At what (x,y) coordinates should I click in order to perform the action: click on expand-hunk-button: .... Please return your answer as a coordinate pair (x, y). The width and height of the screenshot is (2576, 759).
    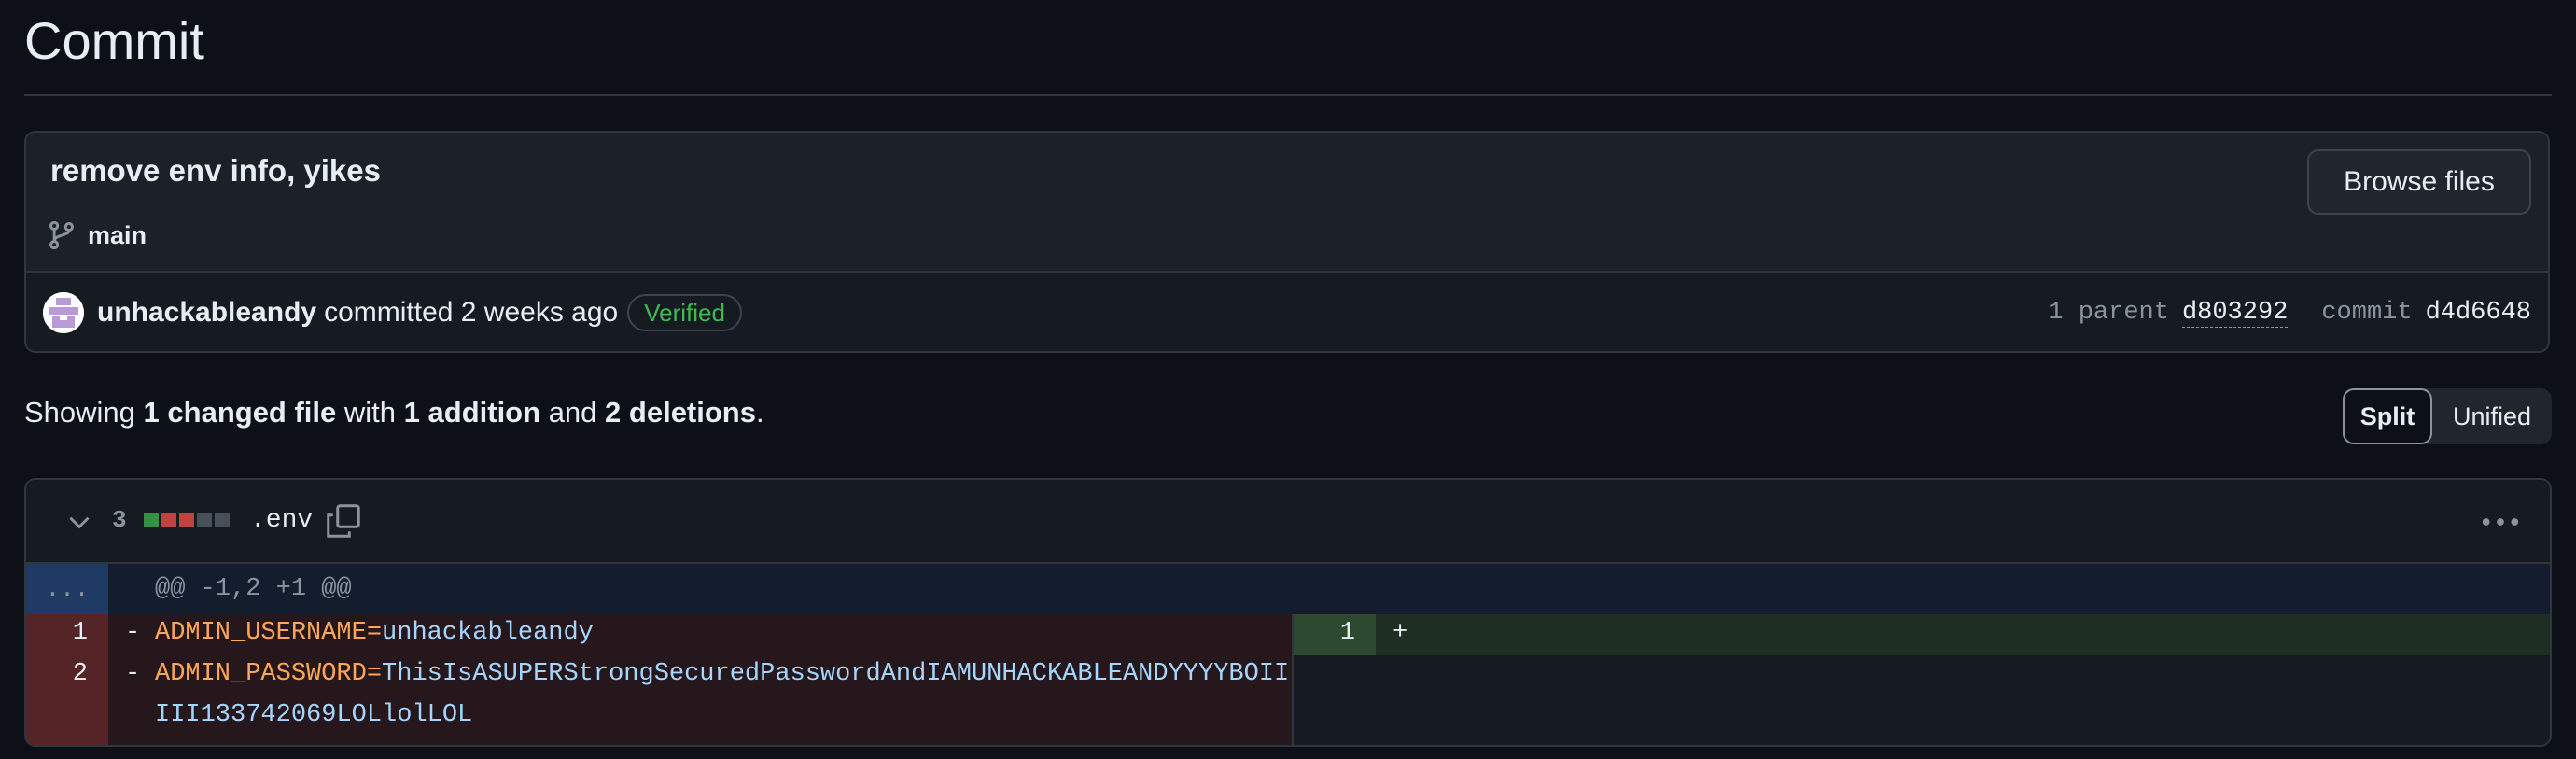
    Looking at the image, I should click on (67, 589).